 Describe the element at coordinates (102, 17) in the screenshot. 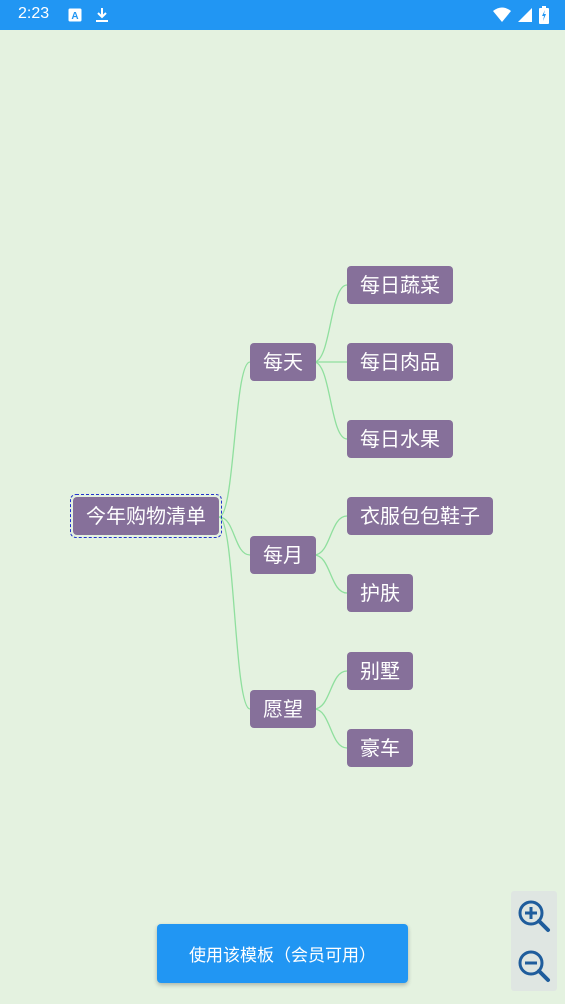

I see `download-icon` at that location.